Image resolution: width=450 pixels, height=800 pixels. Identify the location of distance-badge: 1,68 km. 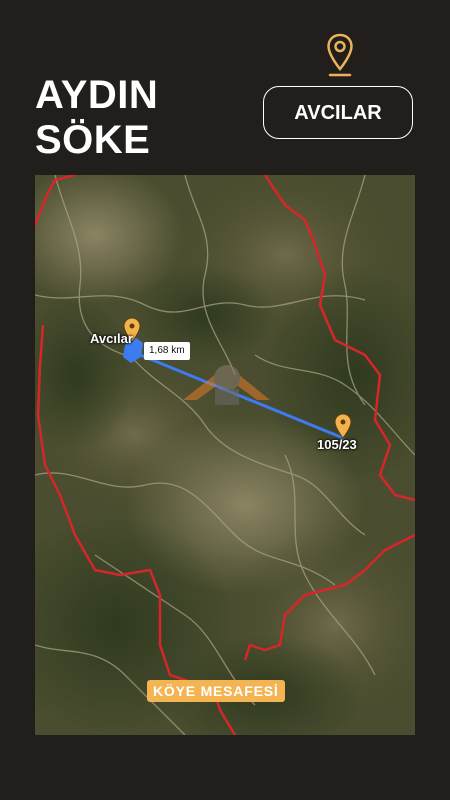
(167, 351).